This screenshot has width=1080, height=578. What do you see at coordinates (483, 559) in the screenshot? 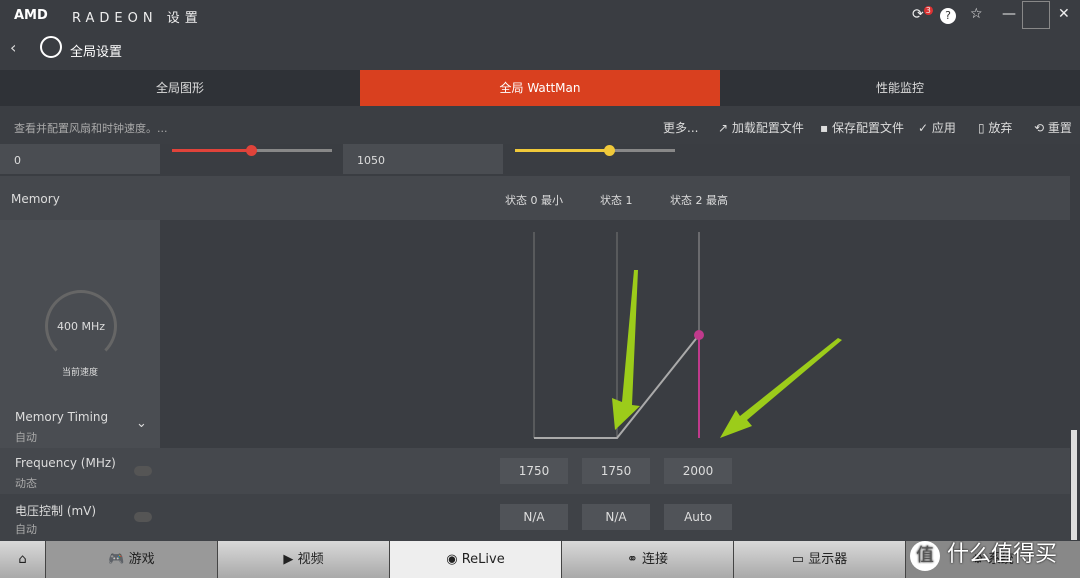
I see `nav-label: ReLive` at bounding box center [483, 559].